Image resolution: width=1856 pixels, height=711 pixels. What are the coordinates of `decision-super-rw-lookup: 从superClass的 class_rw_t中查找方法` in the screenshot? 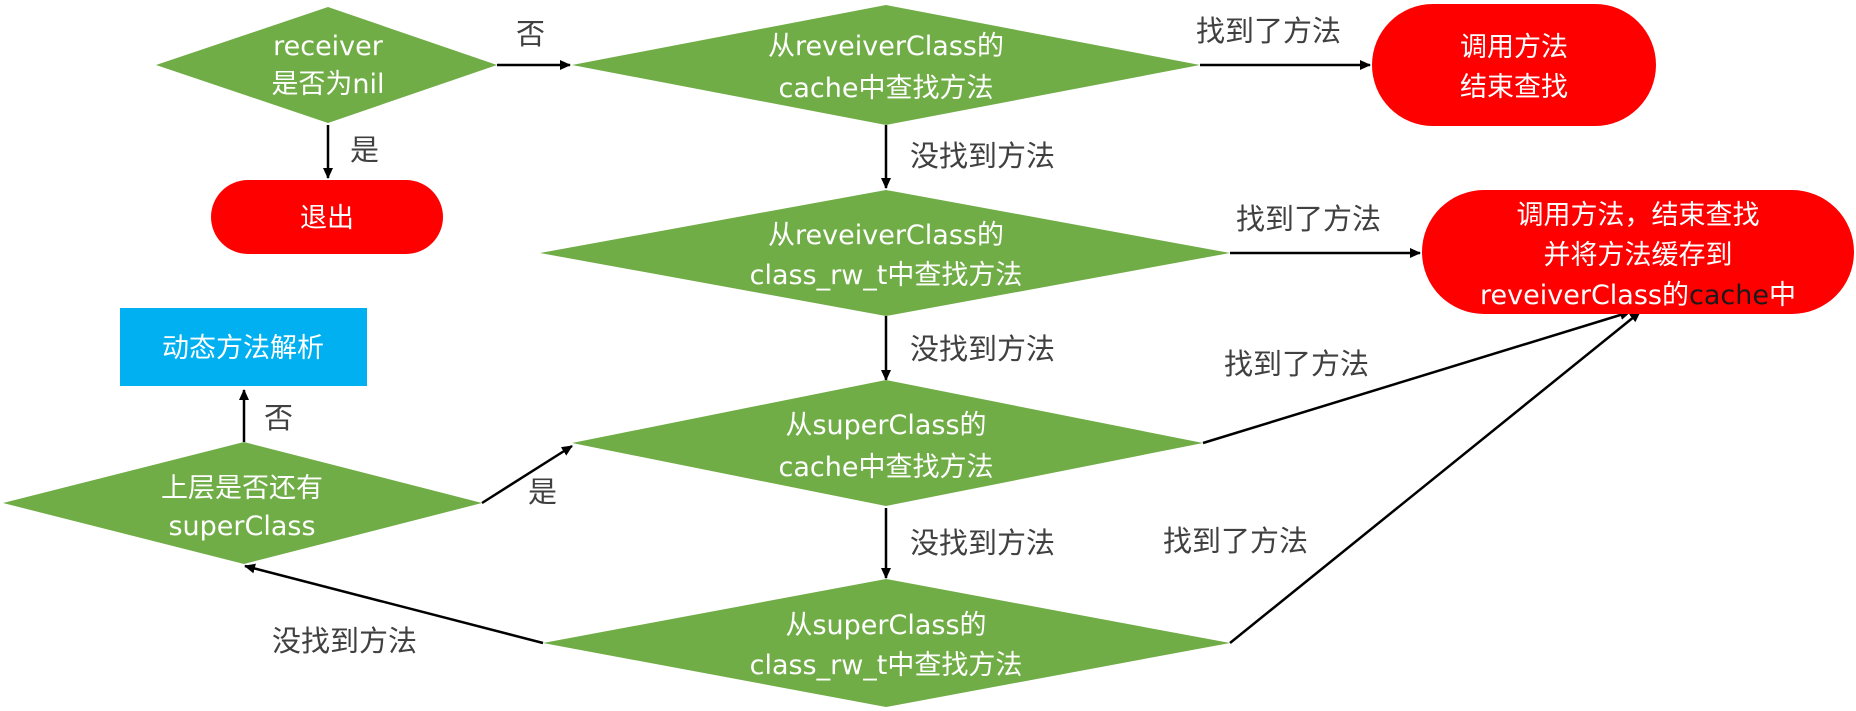 It's located at (886, 643).